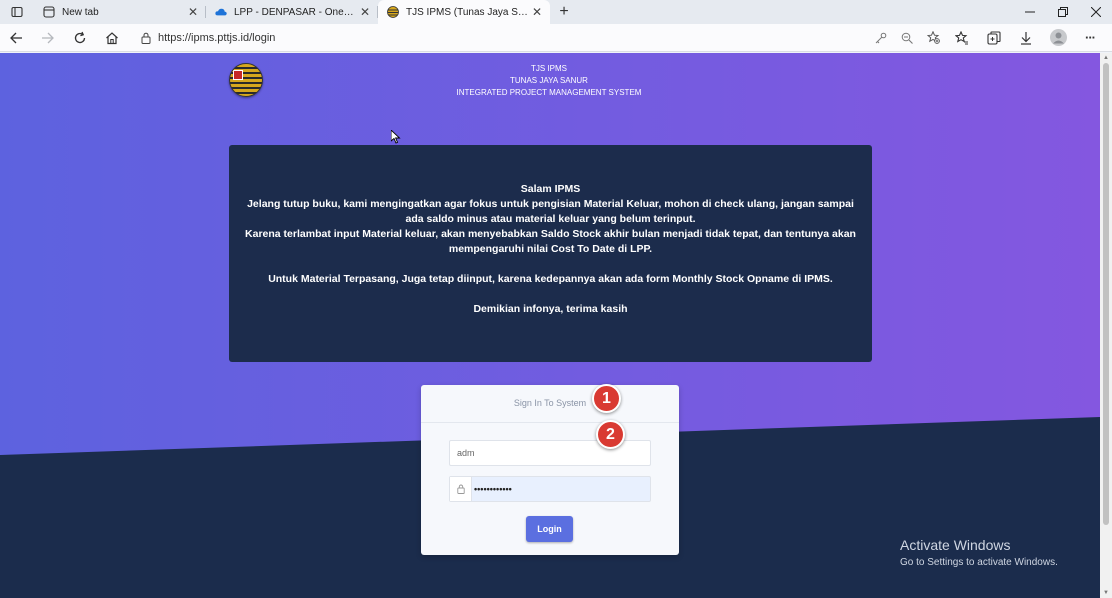 This screenshot has width=1112, height=598. Describe the element at coordinates (1106, 593) in the screenshot. I see `scroll-down-arrow-icon: ▼` at that location.